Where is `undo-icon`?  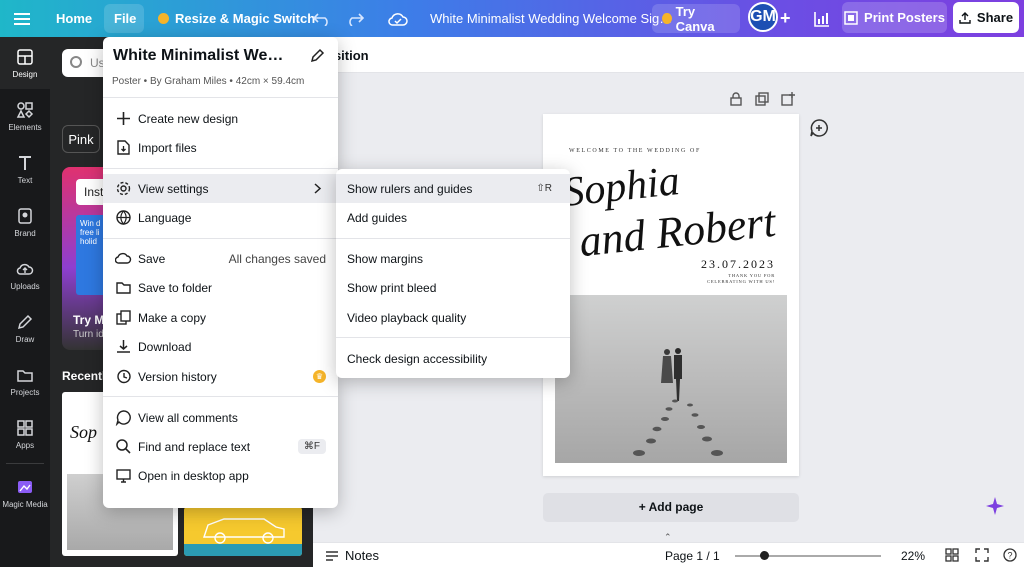 undo-icon is located at coordinates (322, 18).